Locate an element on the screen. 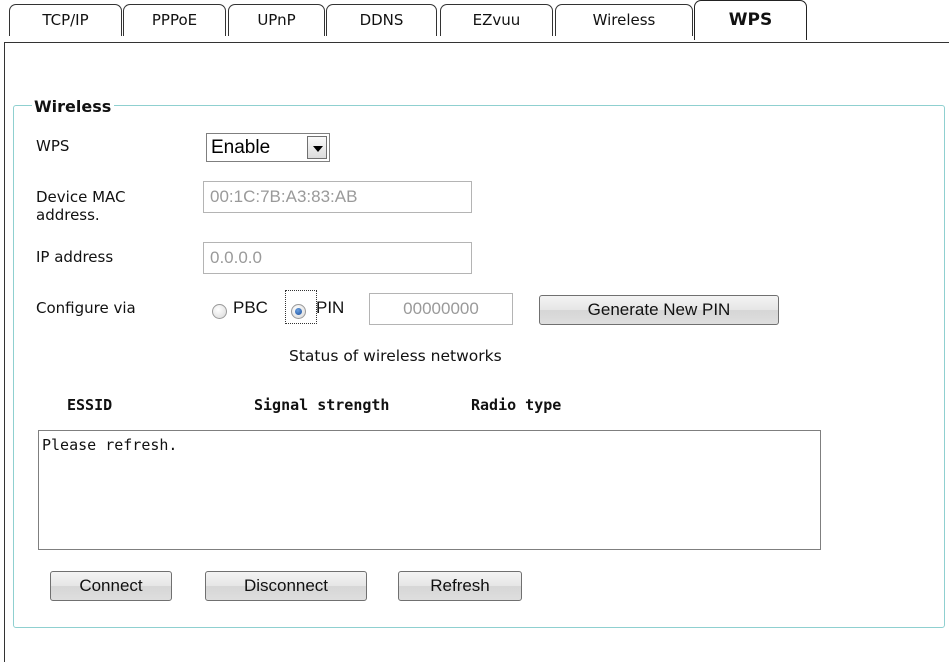 This screenshot has height=662, width=949. device-mac-field: 00:1C:7B:A3:83:AB is located at coordinates (337, 197).